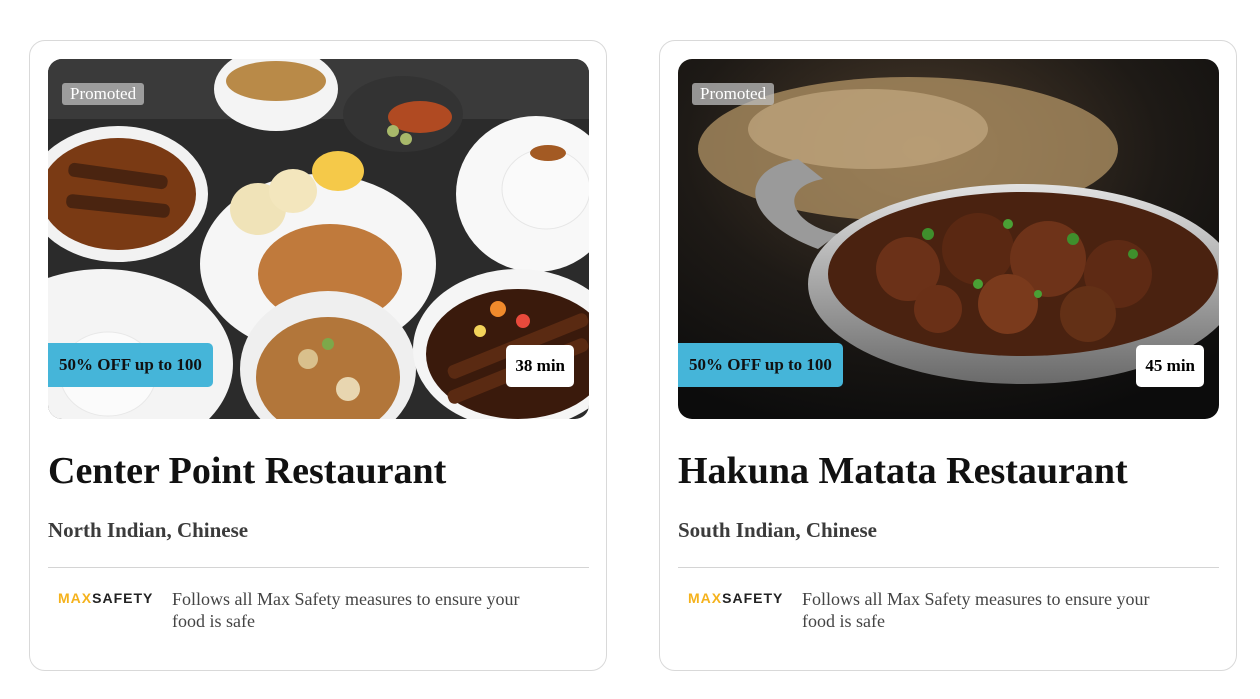  Describe the element at coordinates (148, 530) in the screenshot. I see `cuisine-list: North Indian, Chinese` at that location.